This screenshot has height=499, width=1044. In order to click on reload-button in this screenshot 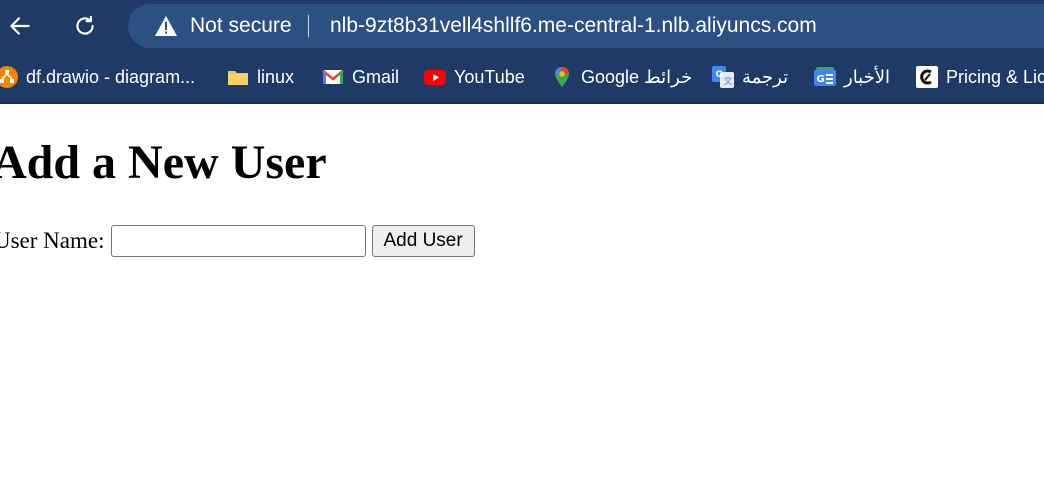, I will do `click(85, 26)`.